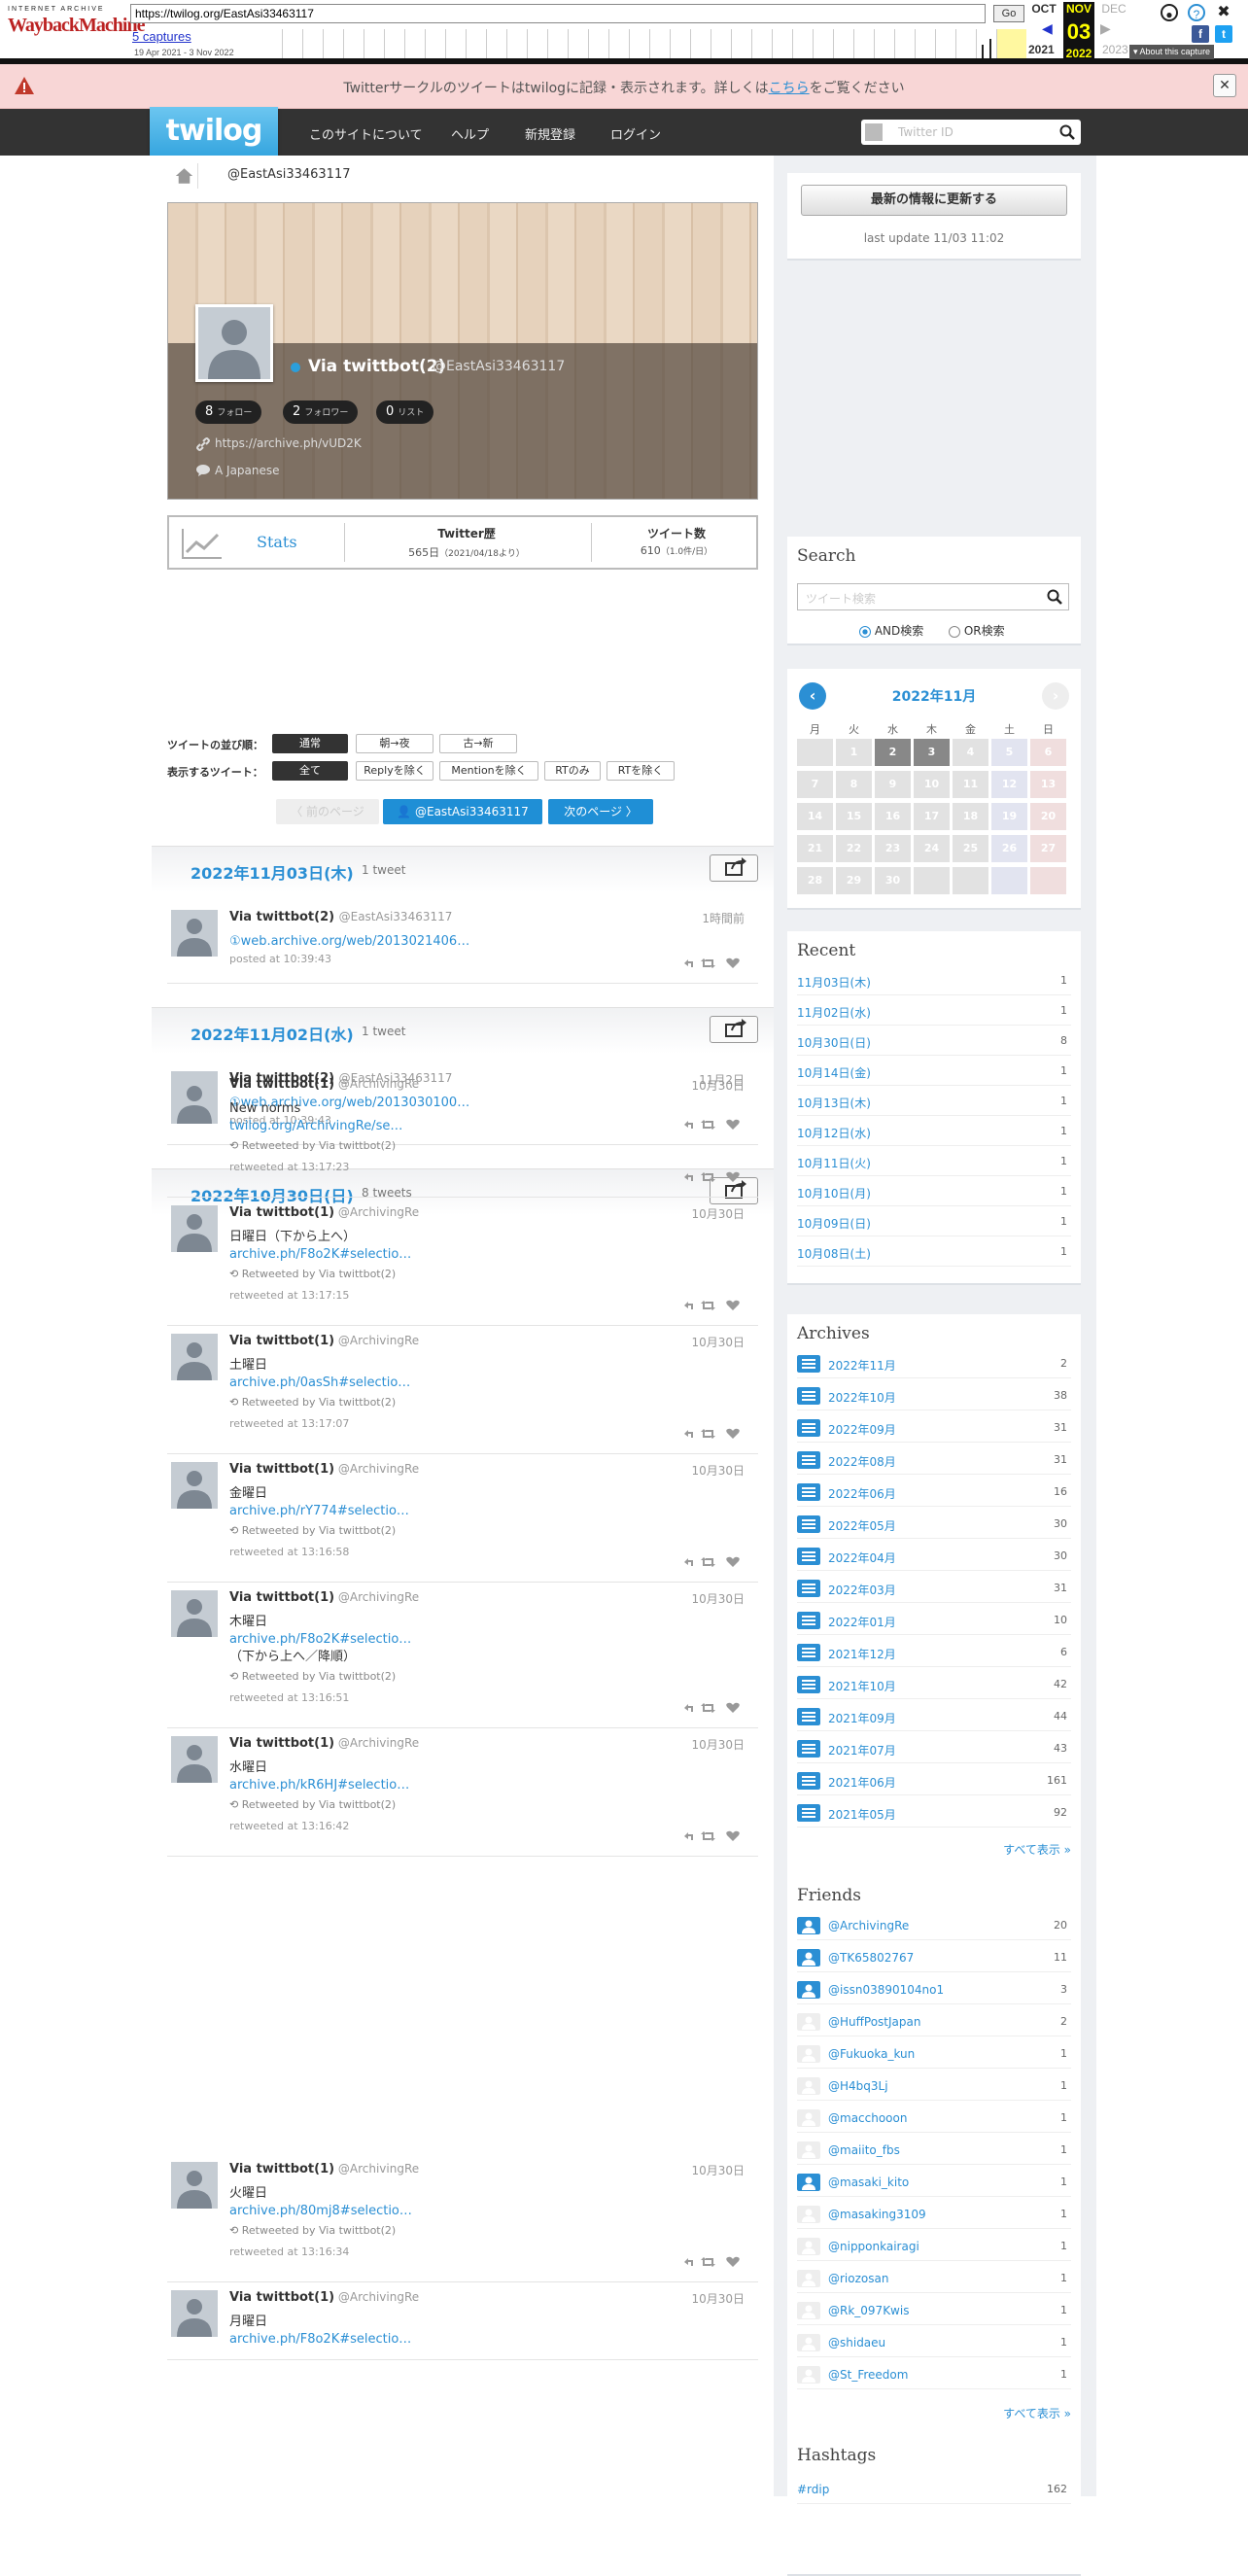 The width and height of the screenshot is (1248, 2576). What do you see at coordinates (558, 13) in the screenshot?
I see `wayback-url-input` at bounding box center [558, 13].